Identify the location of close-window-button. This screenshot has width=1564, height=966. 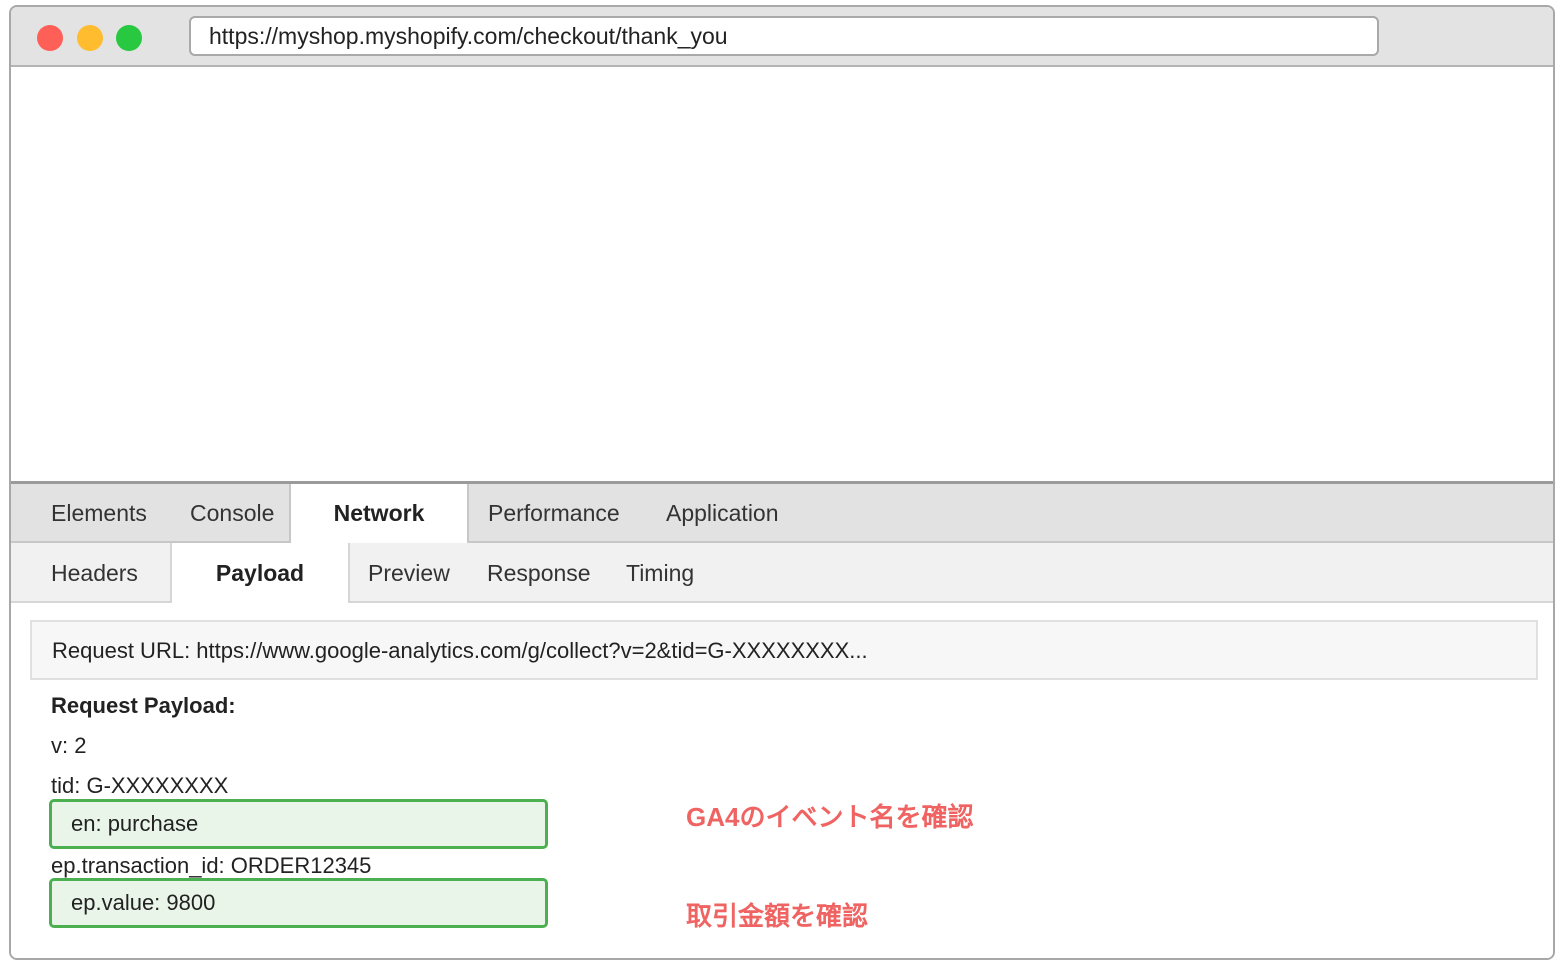
(50, 38).